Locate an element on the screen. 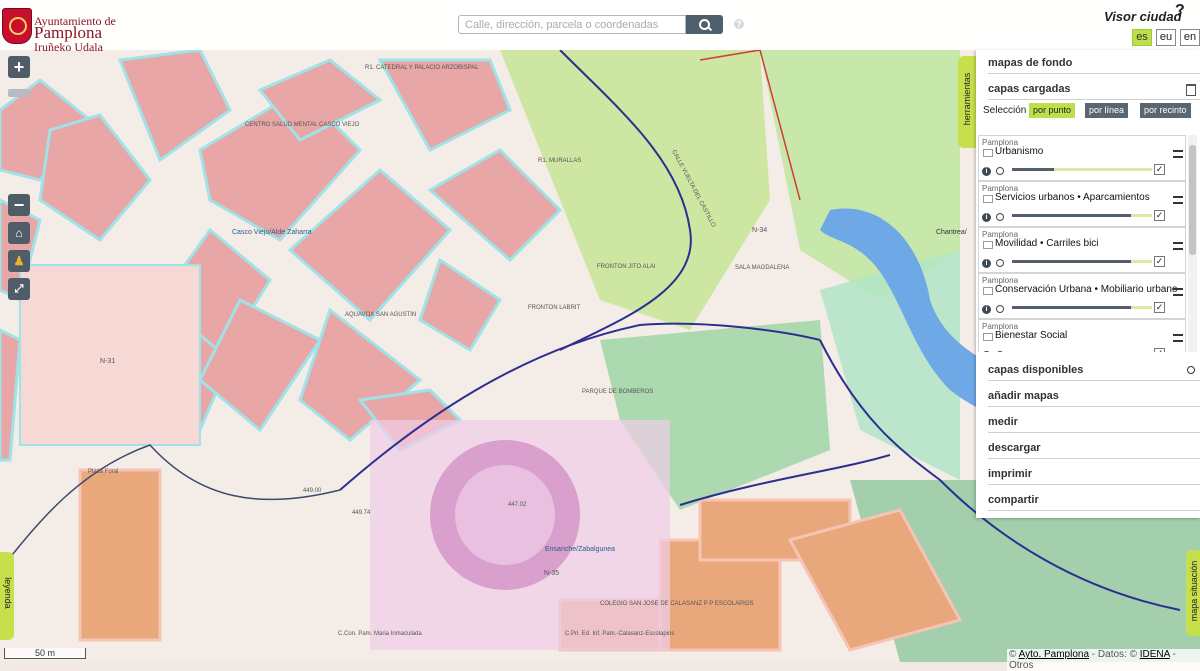 This screenshot has height=671, width=1200. layer-search-icon is located at coordinates (1191, 370).